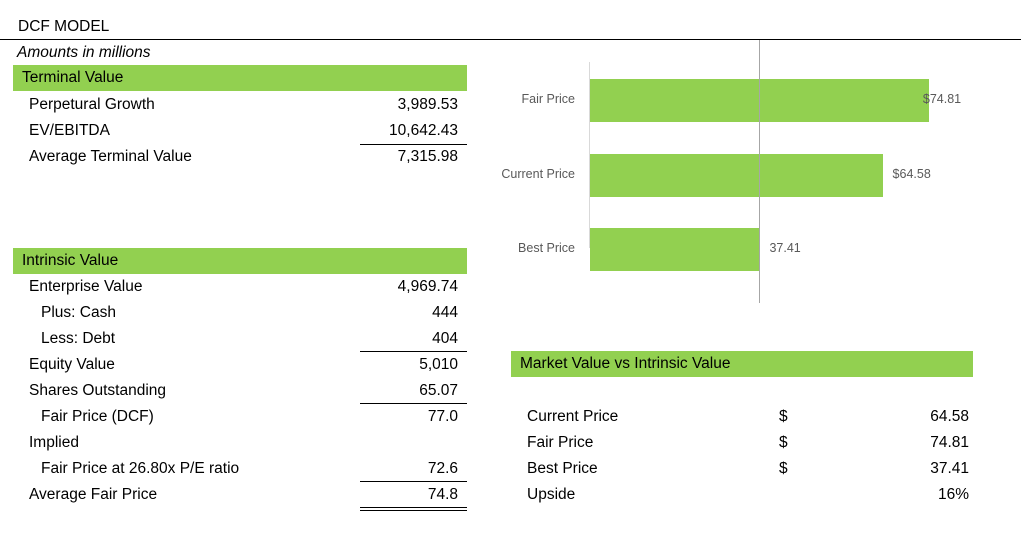 The width and height of the screenshot is (1021, 544). What do you see at coordinates (949, 468) in the screenshot?
I see `row-value: 37.41` at bounding box center [949, 468].